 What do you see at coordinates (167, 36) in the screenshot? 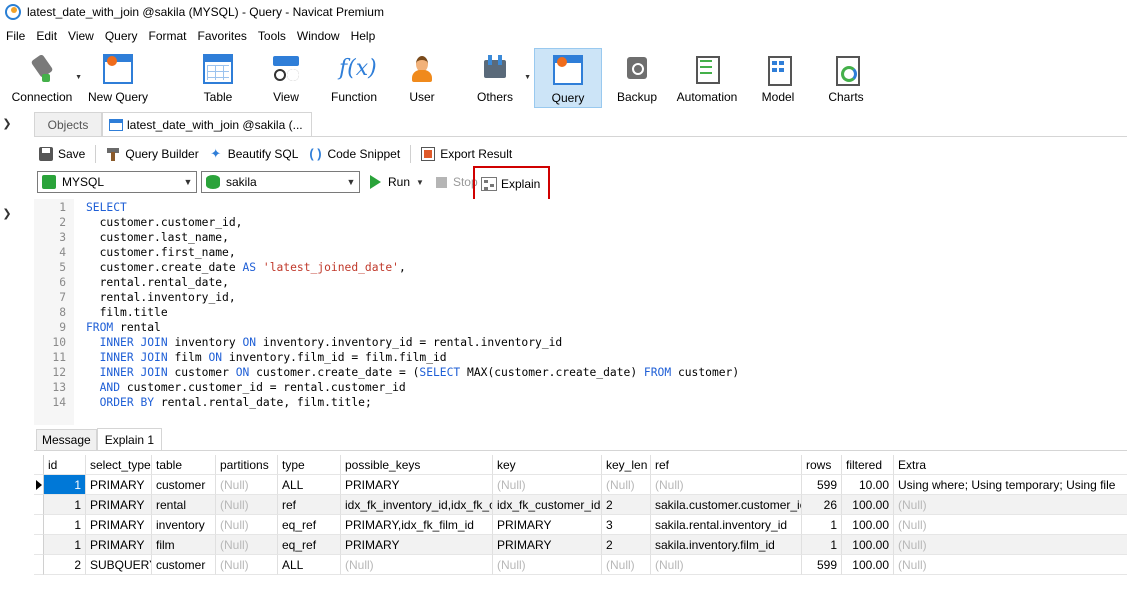
I see `menu-format: Format` at bounding box center [167, 36].